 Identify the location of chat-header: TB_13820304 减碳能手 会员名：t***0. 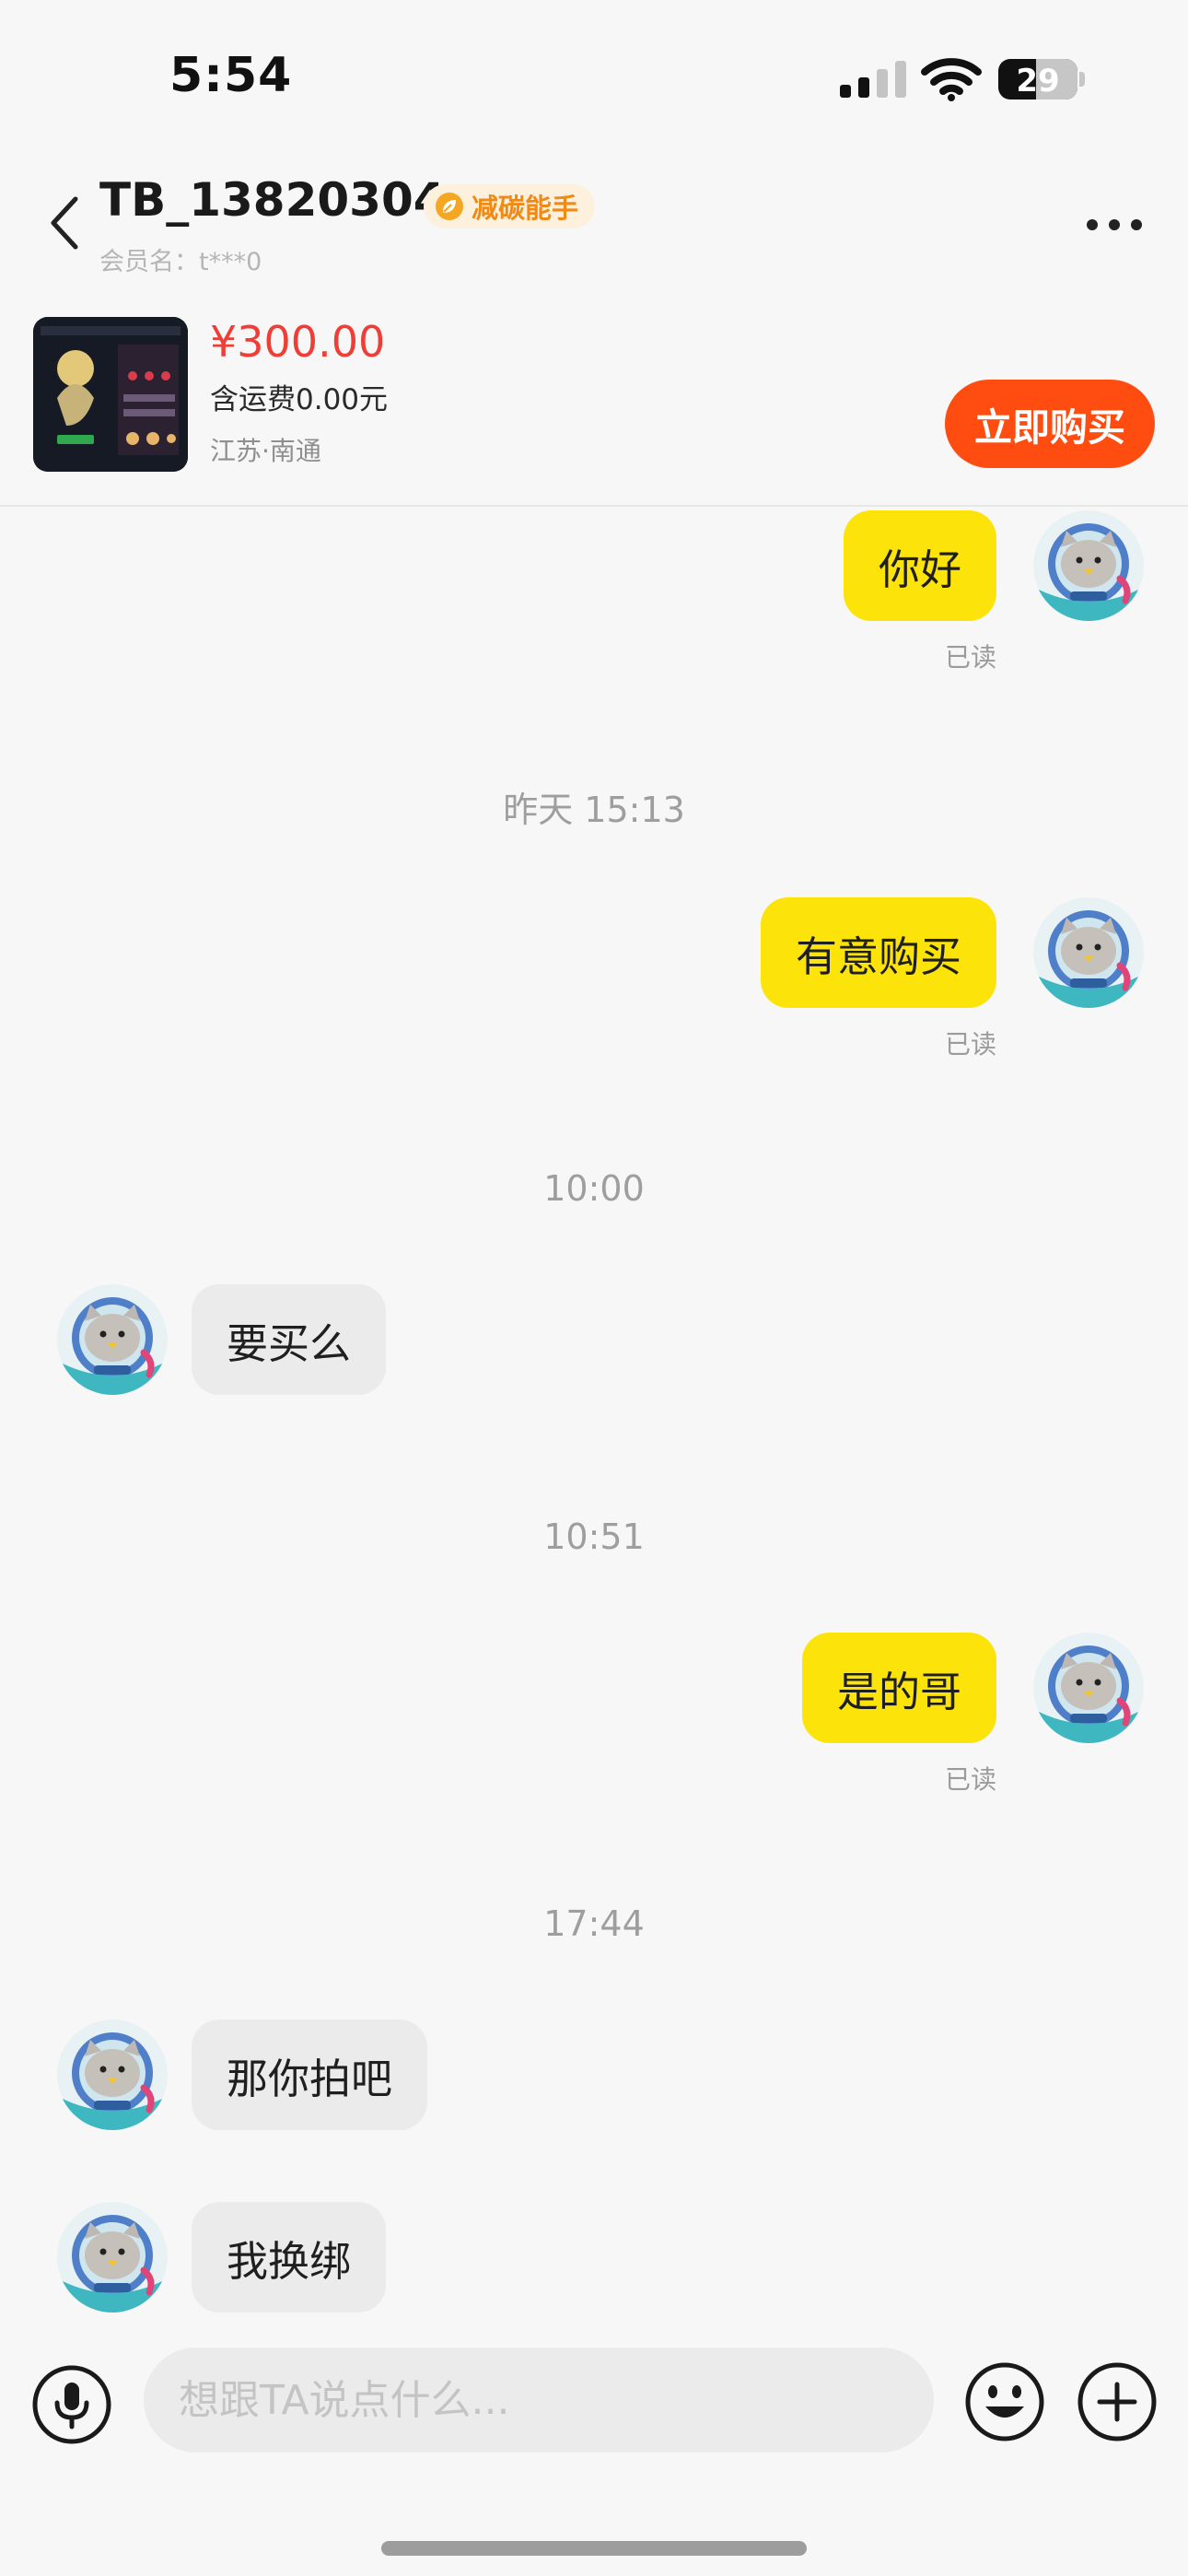
(594, 216).